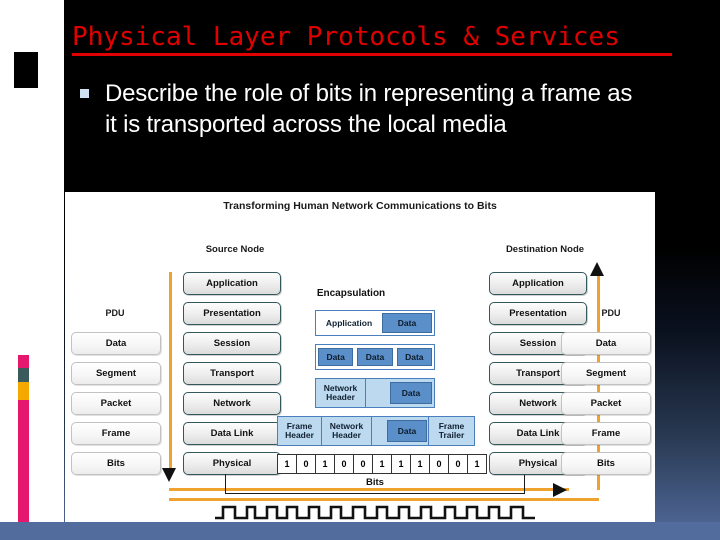 This screenshot has width=720, height=540. What do you see at coordinates (232, 373) in the screenshot?
I see `source-layer-box: Transport` at bounding box center [232, 373].